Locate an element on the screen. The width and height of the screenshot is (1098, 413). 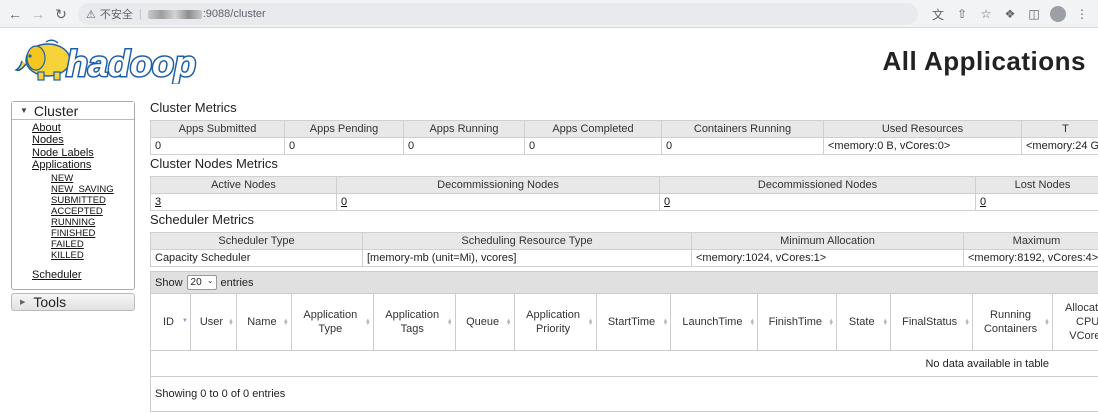
column-label: LaunchTime is located at coordinates (712, 322).